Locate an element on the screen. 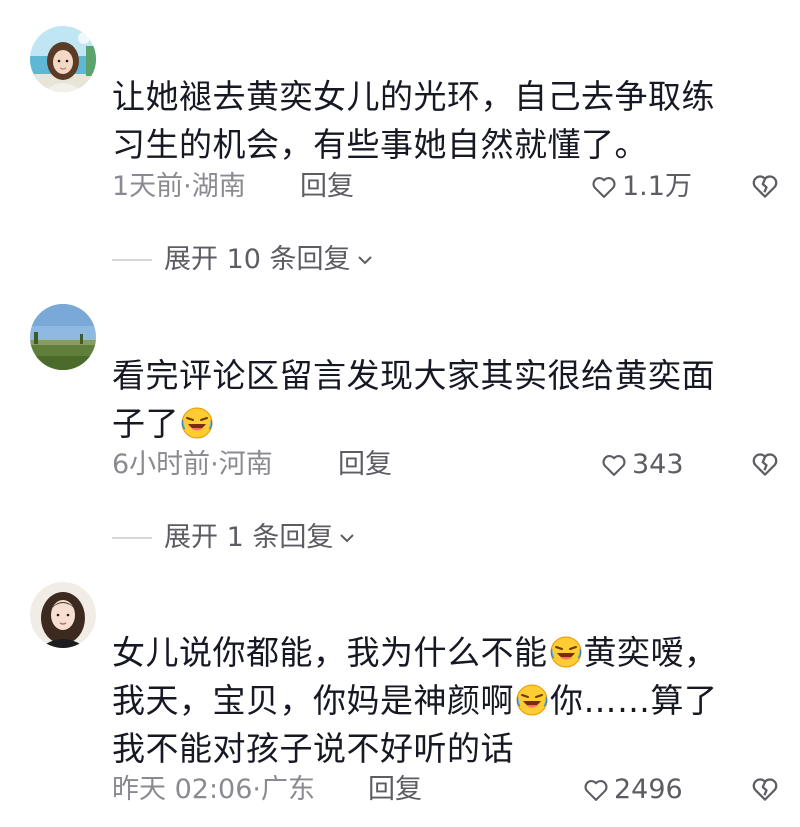 The height and width of the screenshot is (827, 800). comment-line: 子了 is located at coordinates (437, 424).